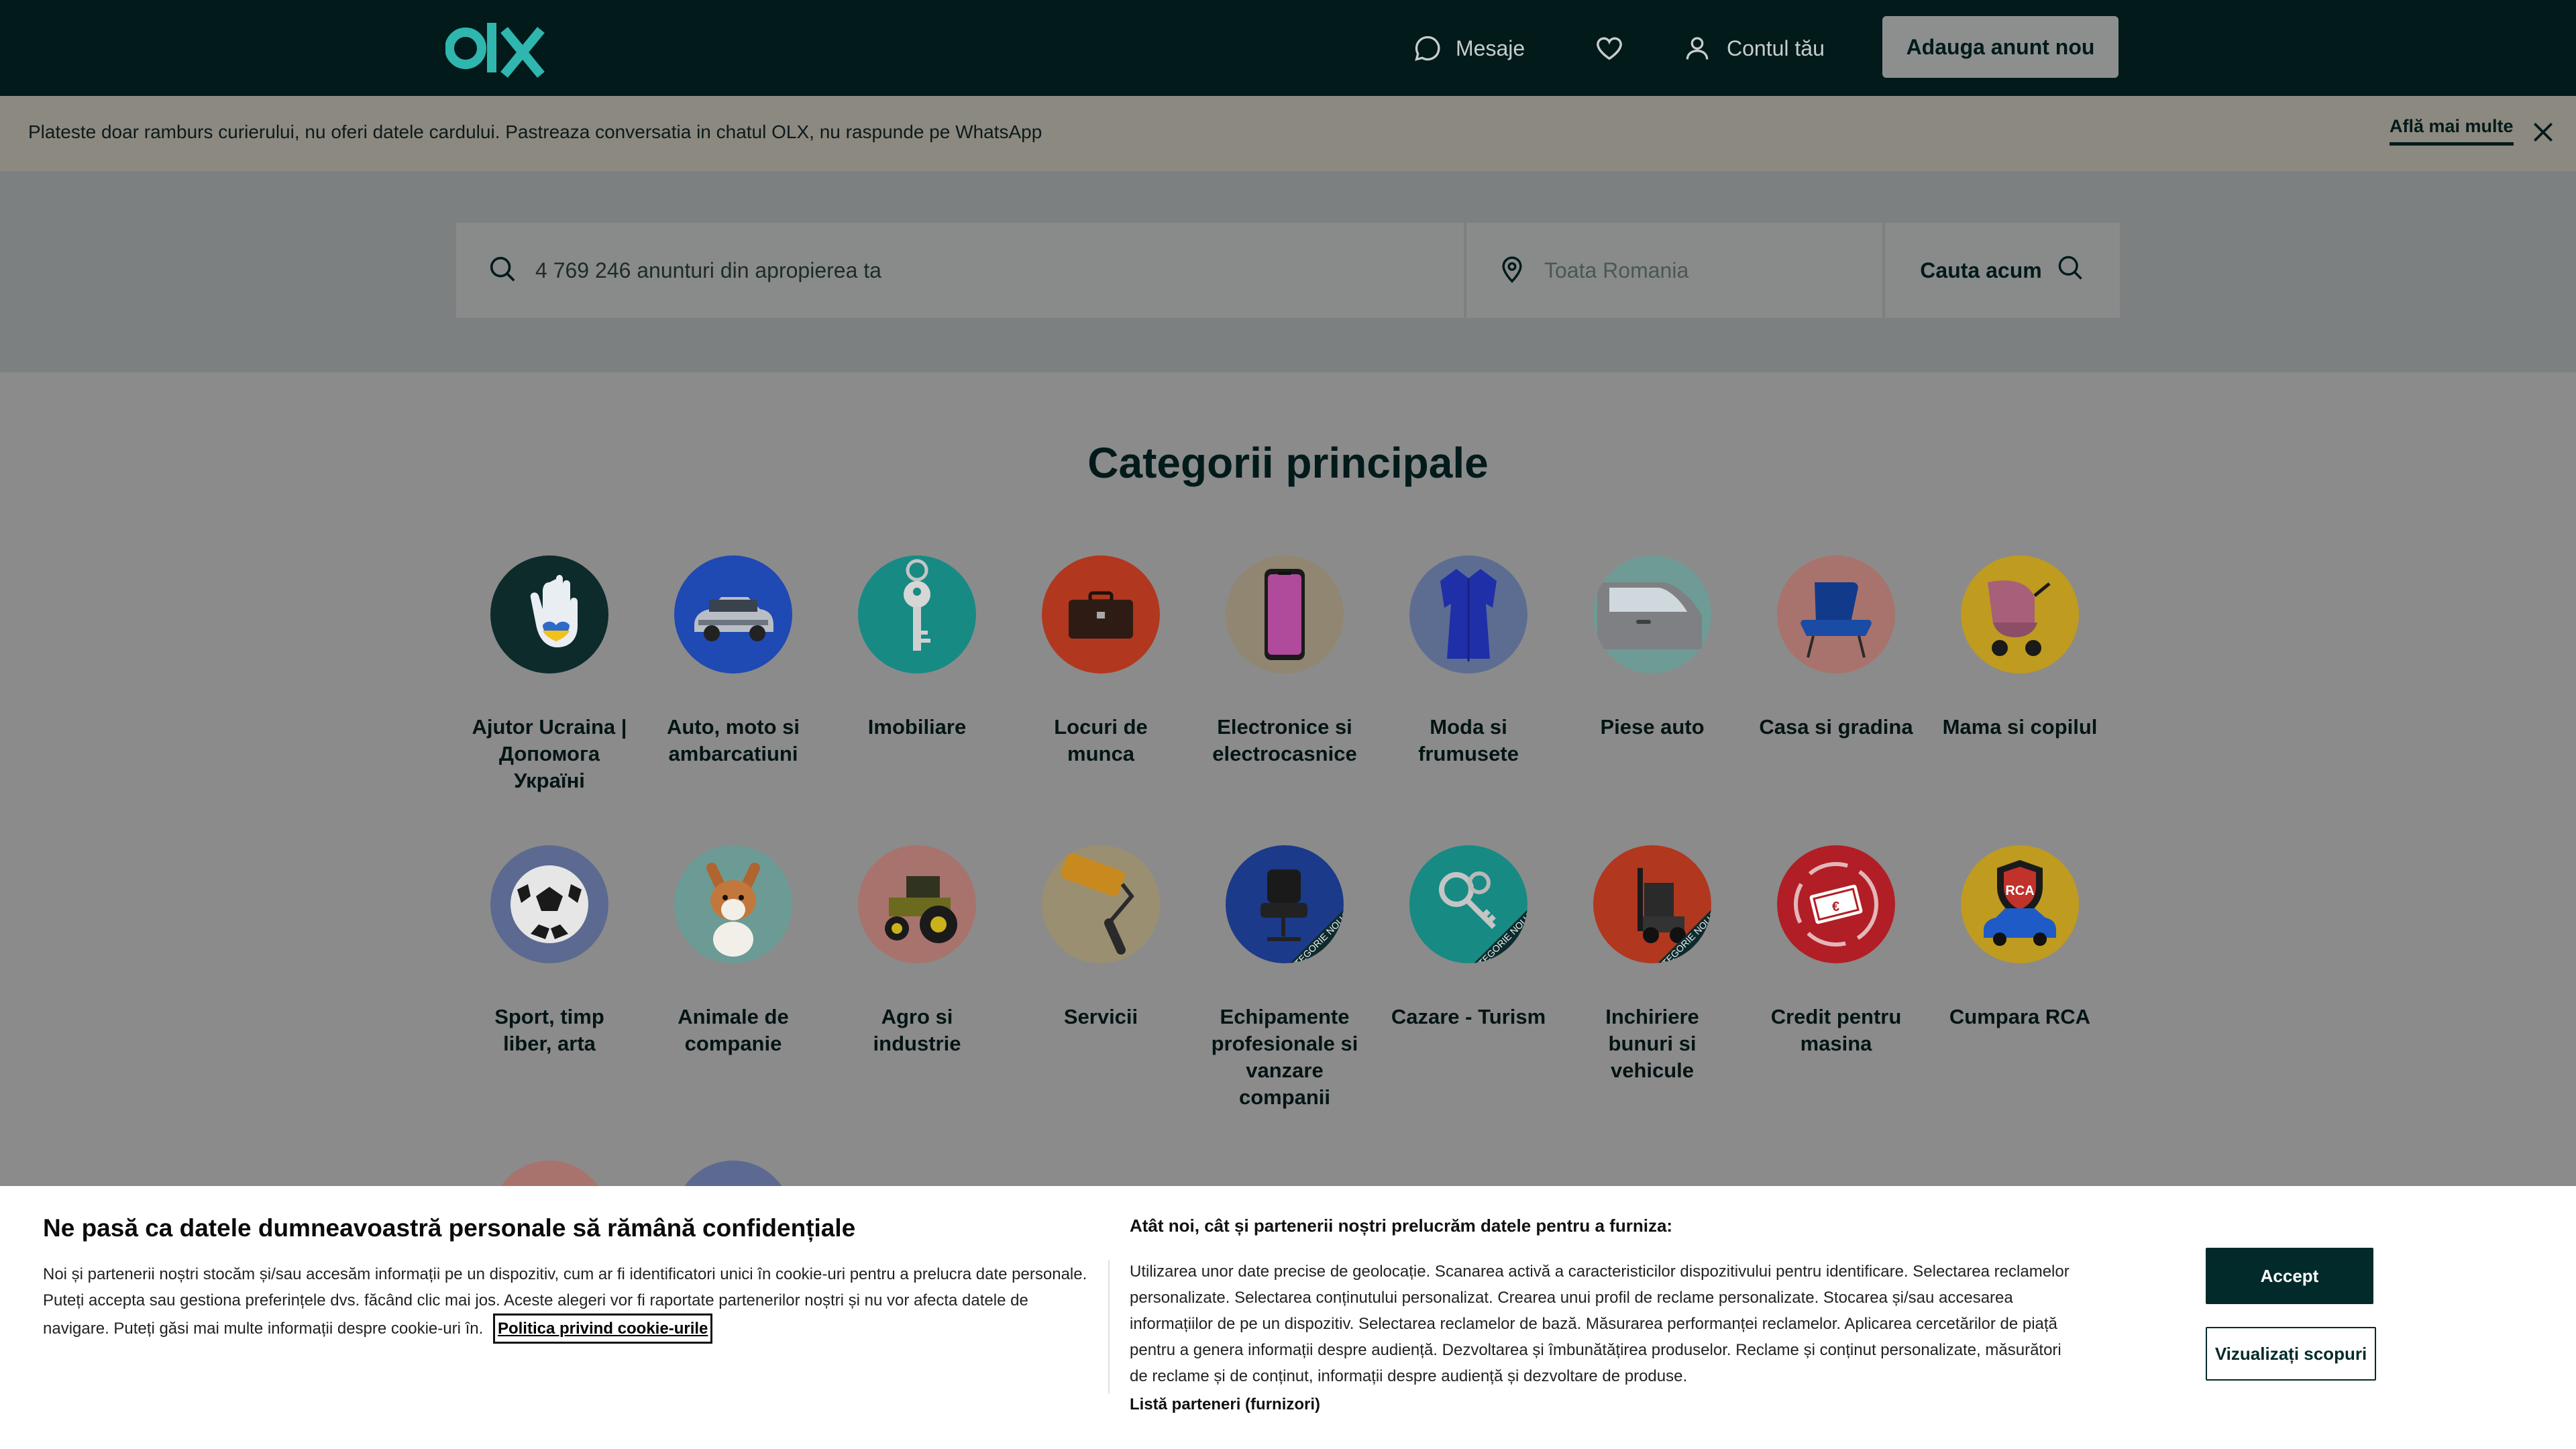 The image size is (2576, 1449). I want to click on account-label: Contul tău, so click(1776, 48).